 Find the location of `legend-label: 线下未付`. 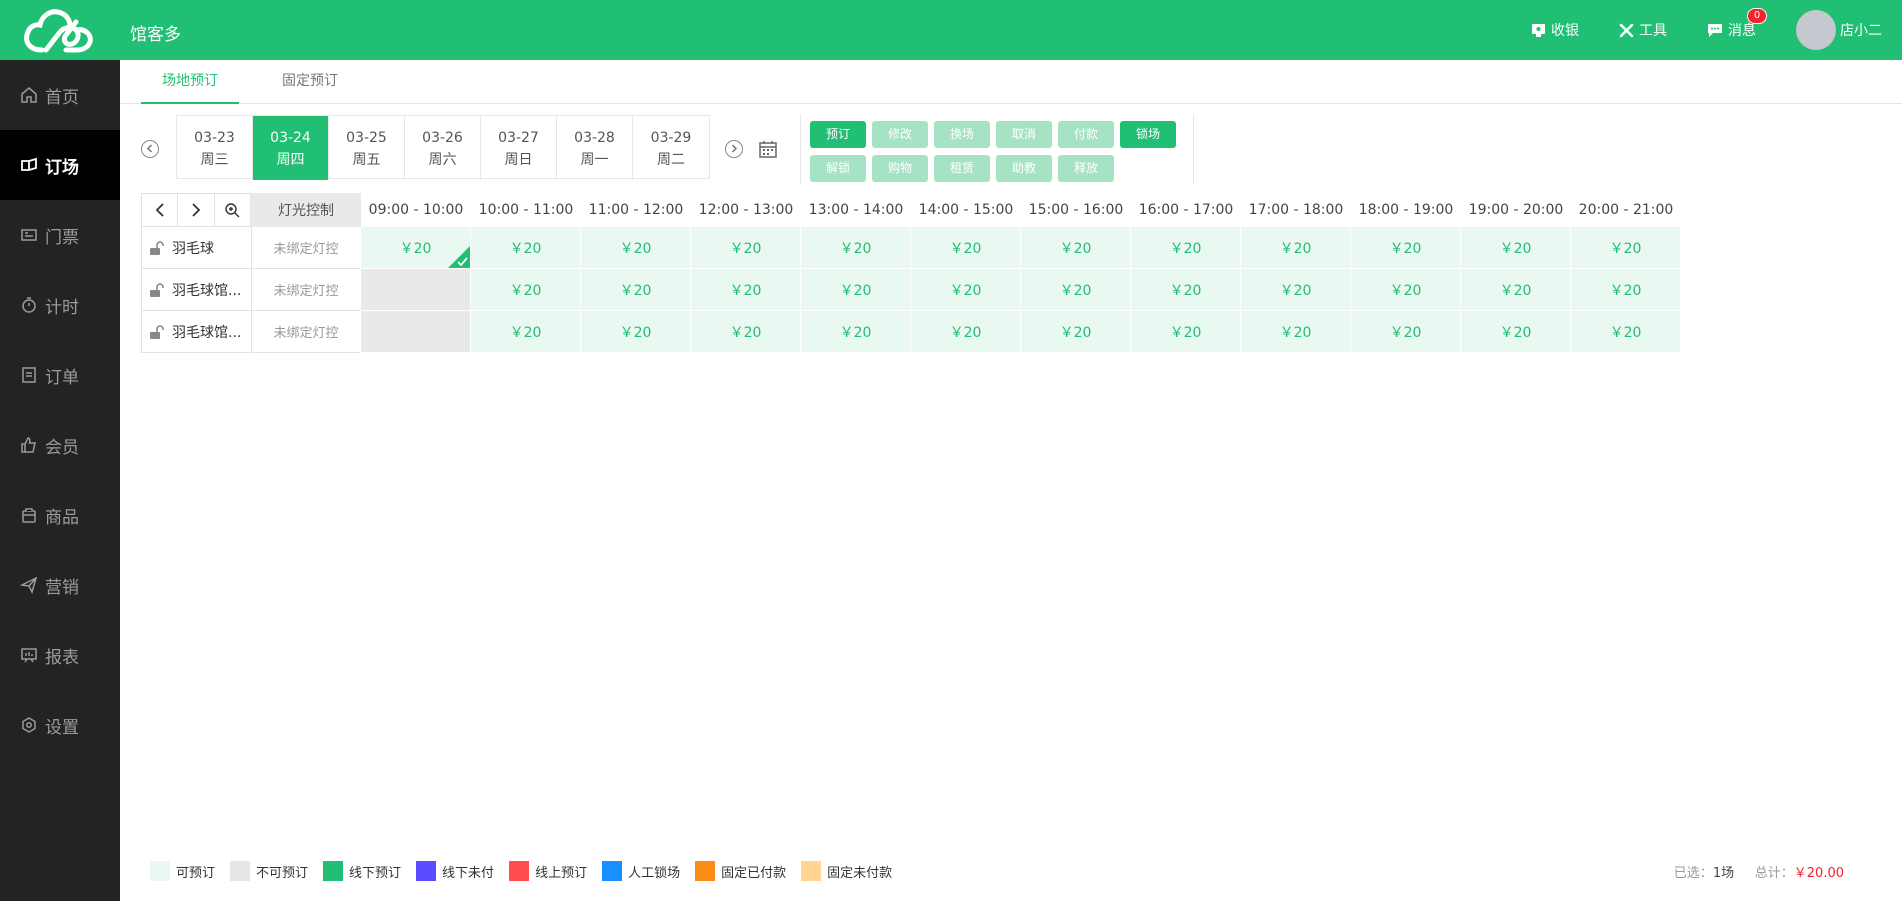

legend-label: 线下未付 is located at coordinates (468, 873).